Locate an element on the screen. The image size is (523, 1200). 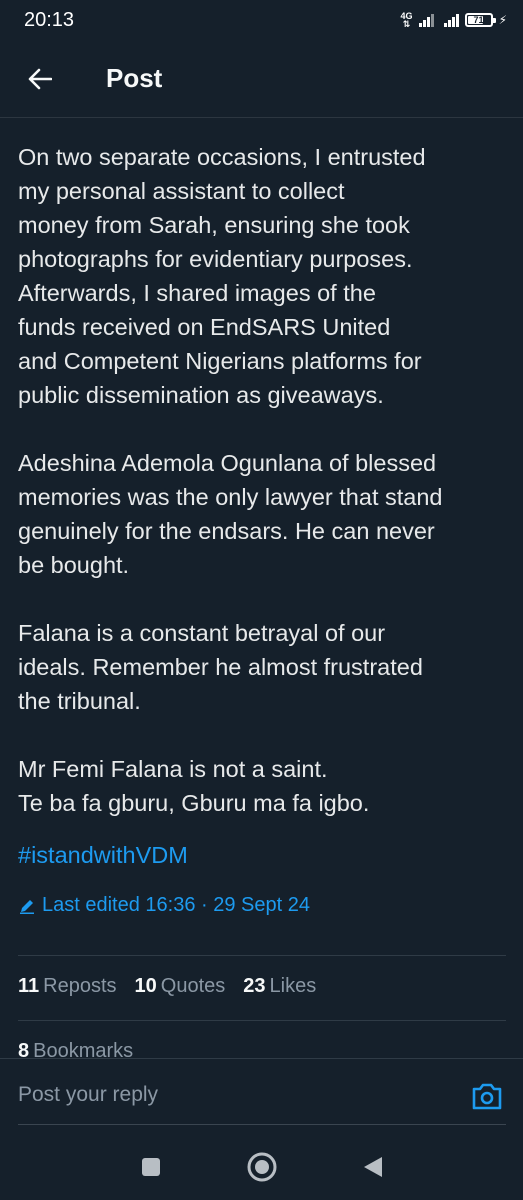
post-line: money from Sarah, ensuring she took is located at coordinates (214, 225).